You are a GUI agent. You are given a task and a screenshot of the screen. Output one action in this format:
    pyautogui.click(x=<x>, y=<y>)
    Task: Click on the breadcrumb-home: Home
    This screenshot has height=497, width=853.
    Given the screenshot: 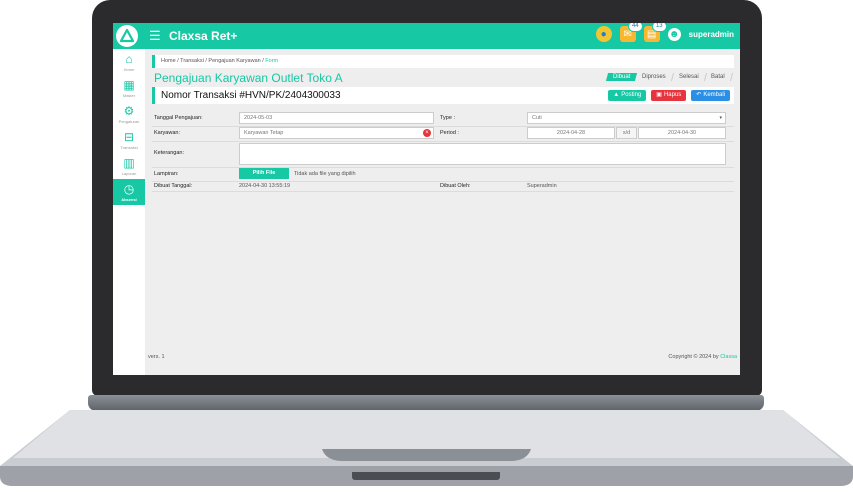 What is the action you would take?
    pyautogui.click(x=168, y=61)
    